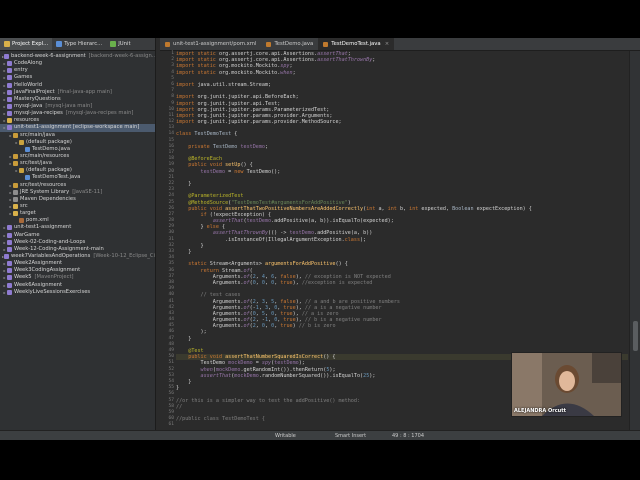  I want to click on tree-item-suffix: [mysql-java-recipes main], so click(99, 113).